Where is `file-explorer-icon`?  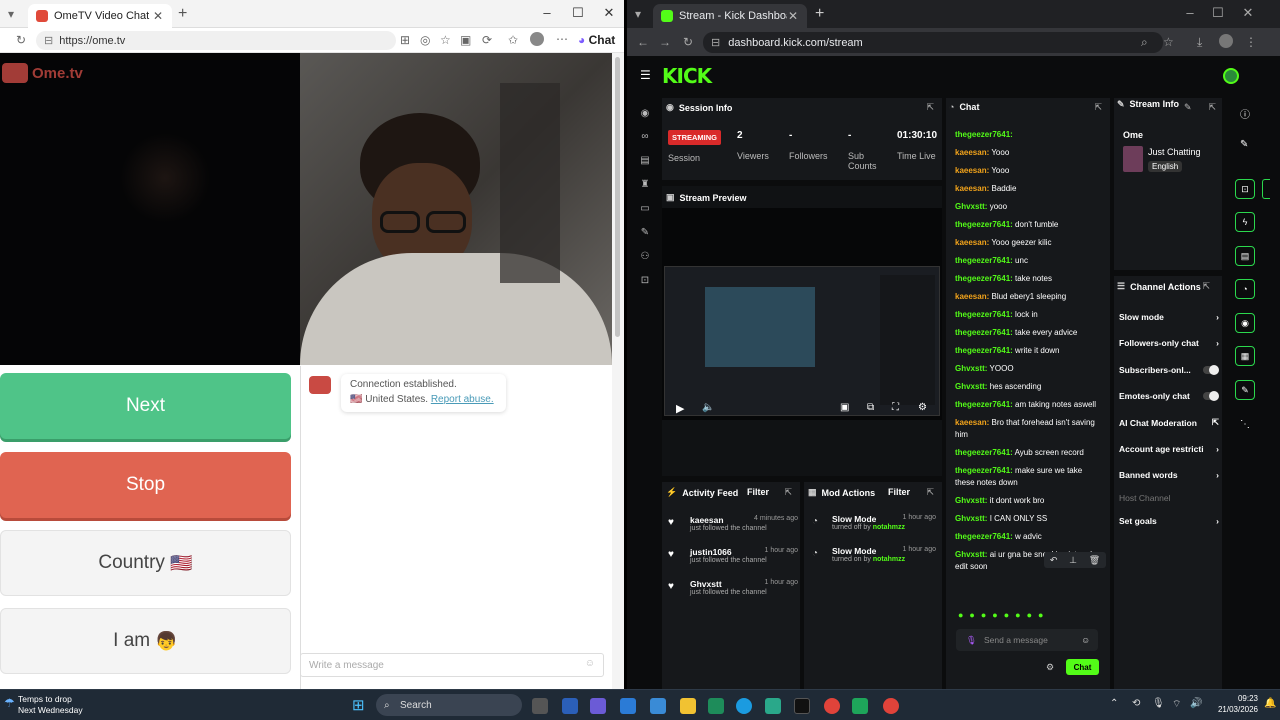
file-explorer-icon is located at coordinates (688, 706).